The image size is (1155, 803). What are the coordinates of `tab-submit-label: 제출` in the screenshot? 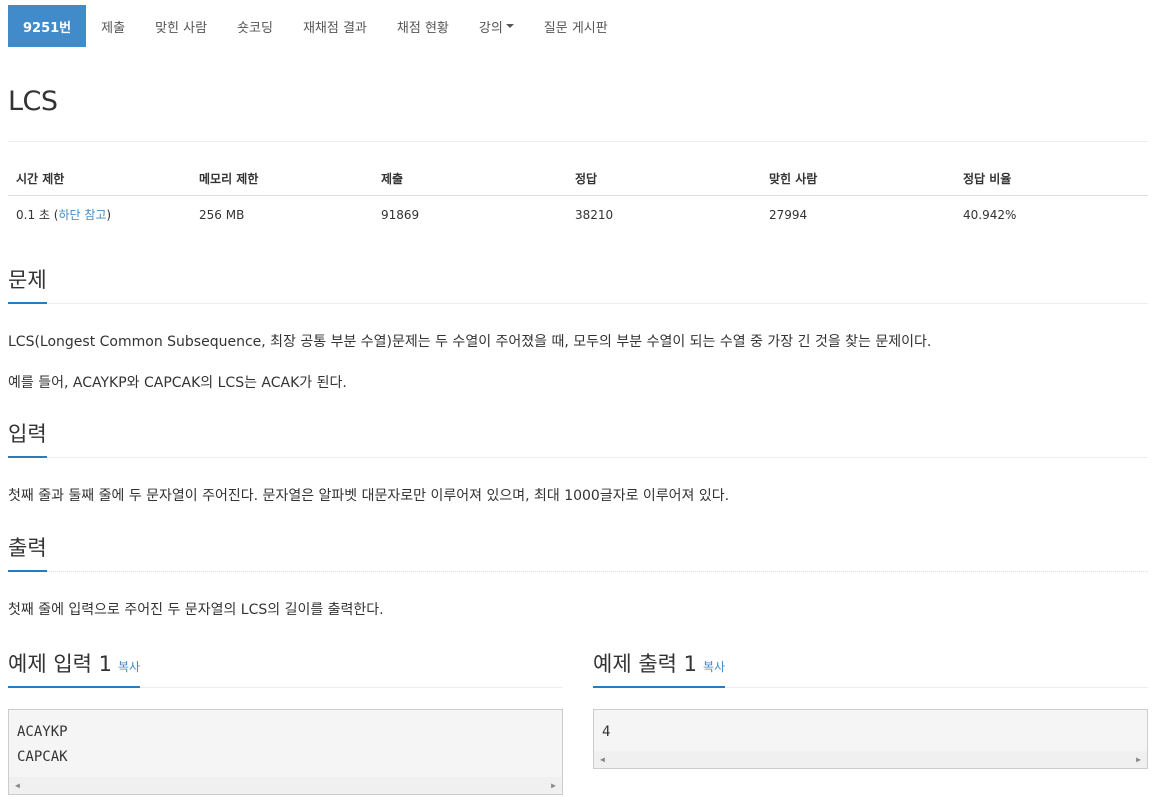 It's located at (113, 28).